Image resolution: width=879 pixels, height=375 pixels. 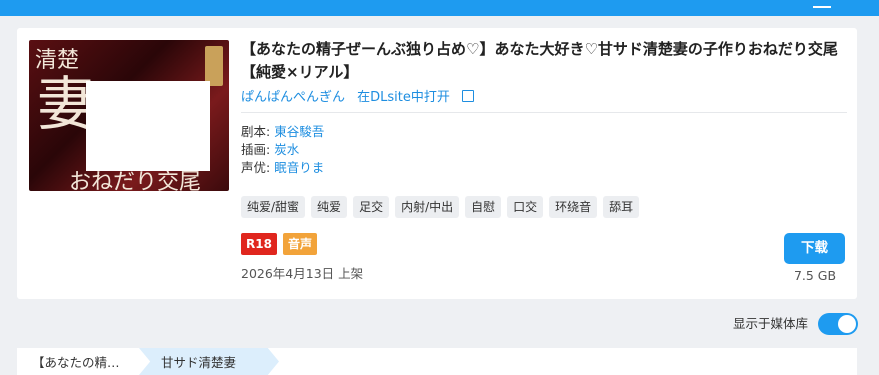 I want to click on breadcrumb: 【あなたの精… 甘サド清楚妻, so click(x=437, y=361).